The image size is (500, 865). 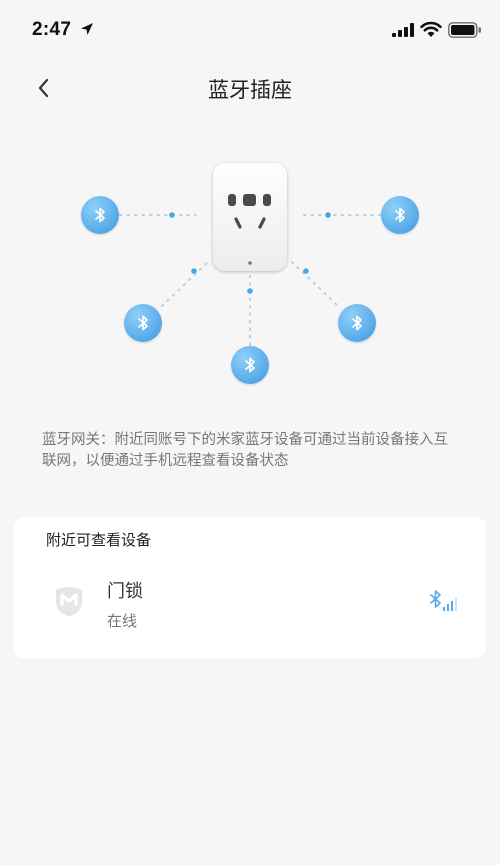 I want to click on bluetooth-signal-icon, so click(x=443, y=600).